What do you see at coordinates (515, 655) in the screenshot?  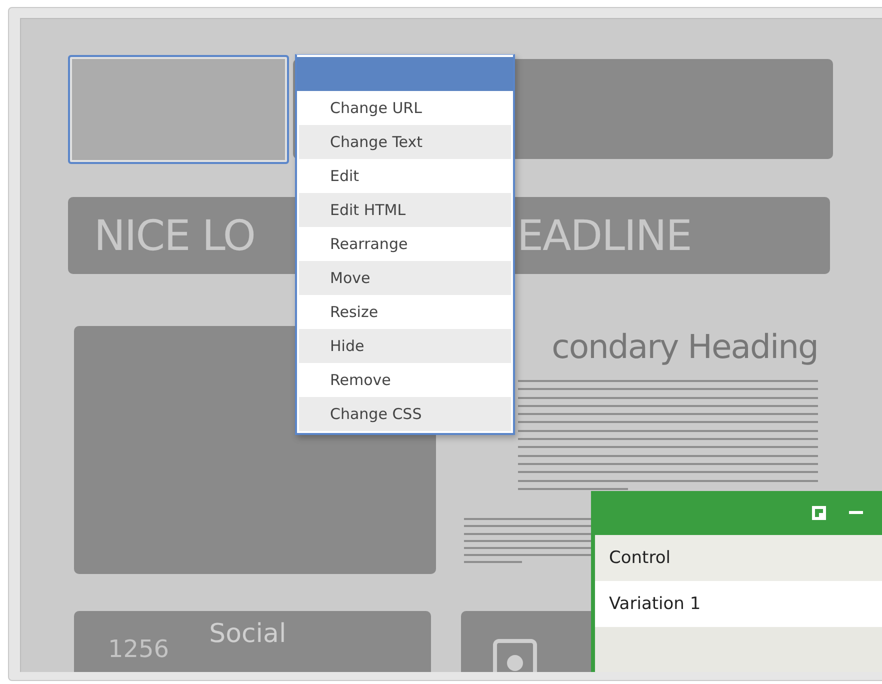 I see `avatar-icon` at bounding box center [515, 655].